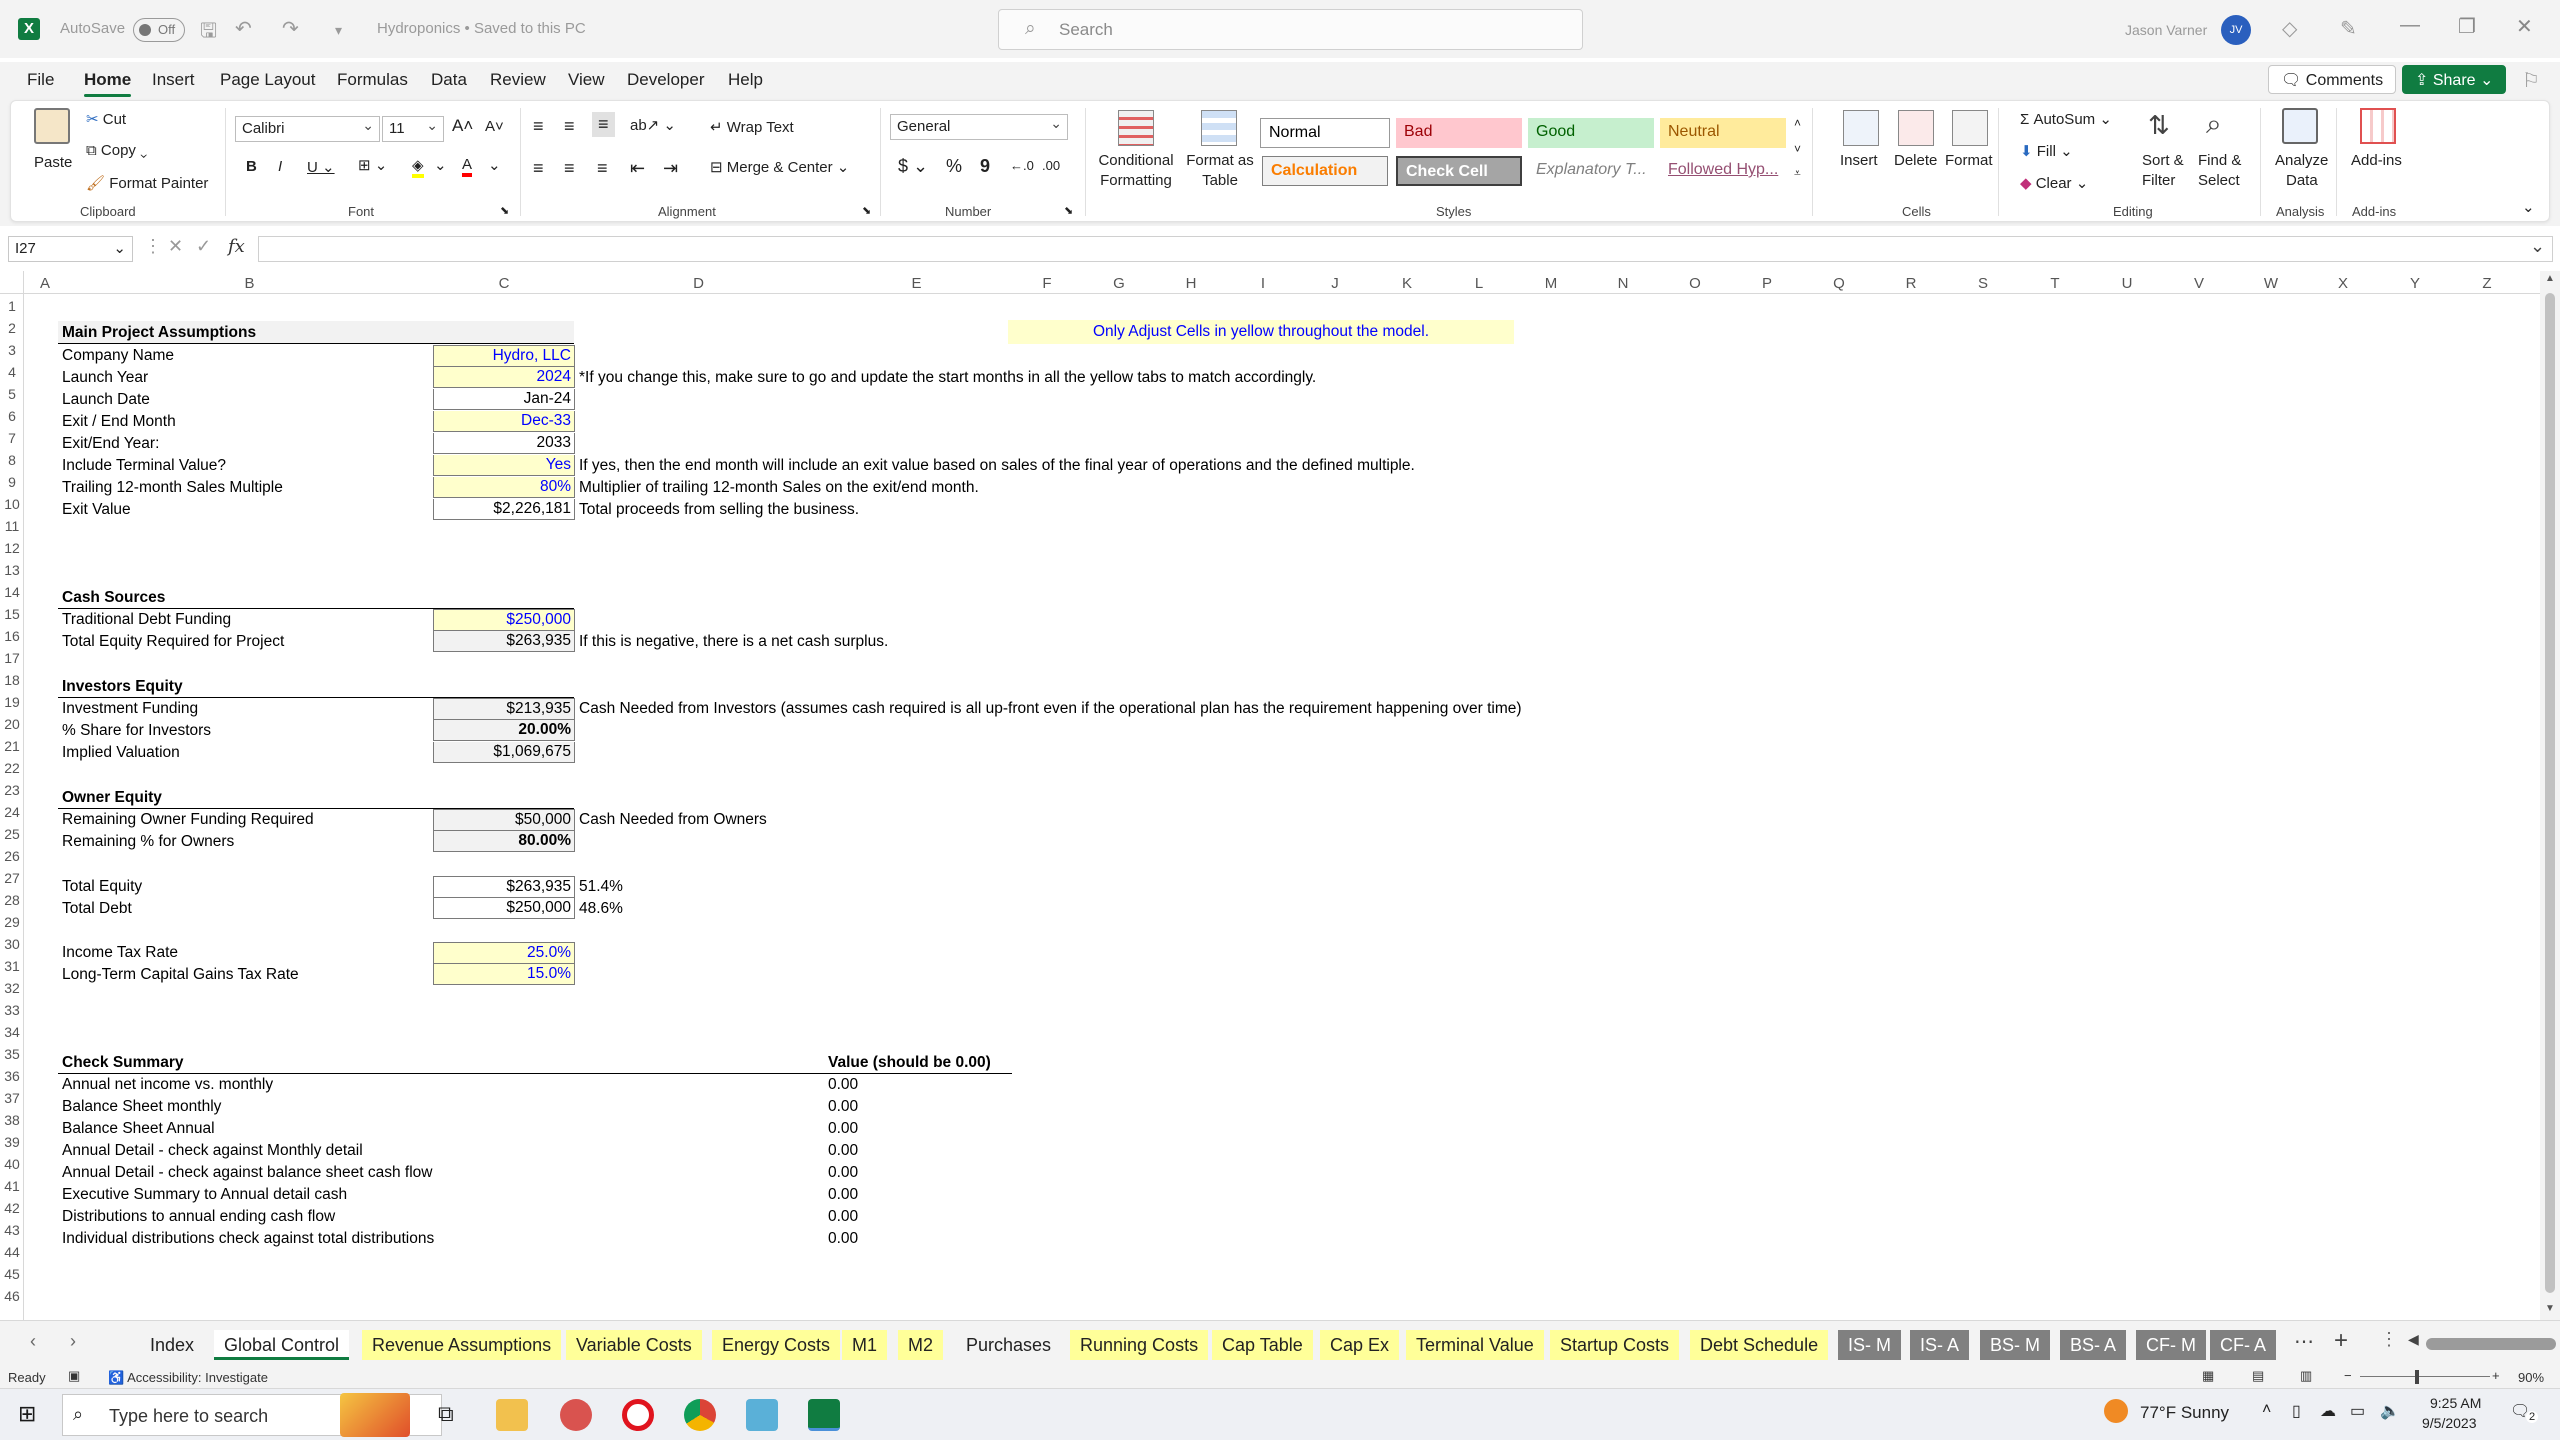  Describe the element at coordinates (666, 80) in the screenshot. I see `tab-developer: Developer` at that location.